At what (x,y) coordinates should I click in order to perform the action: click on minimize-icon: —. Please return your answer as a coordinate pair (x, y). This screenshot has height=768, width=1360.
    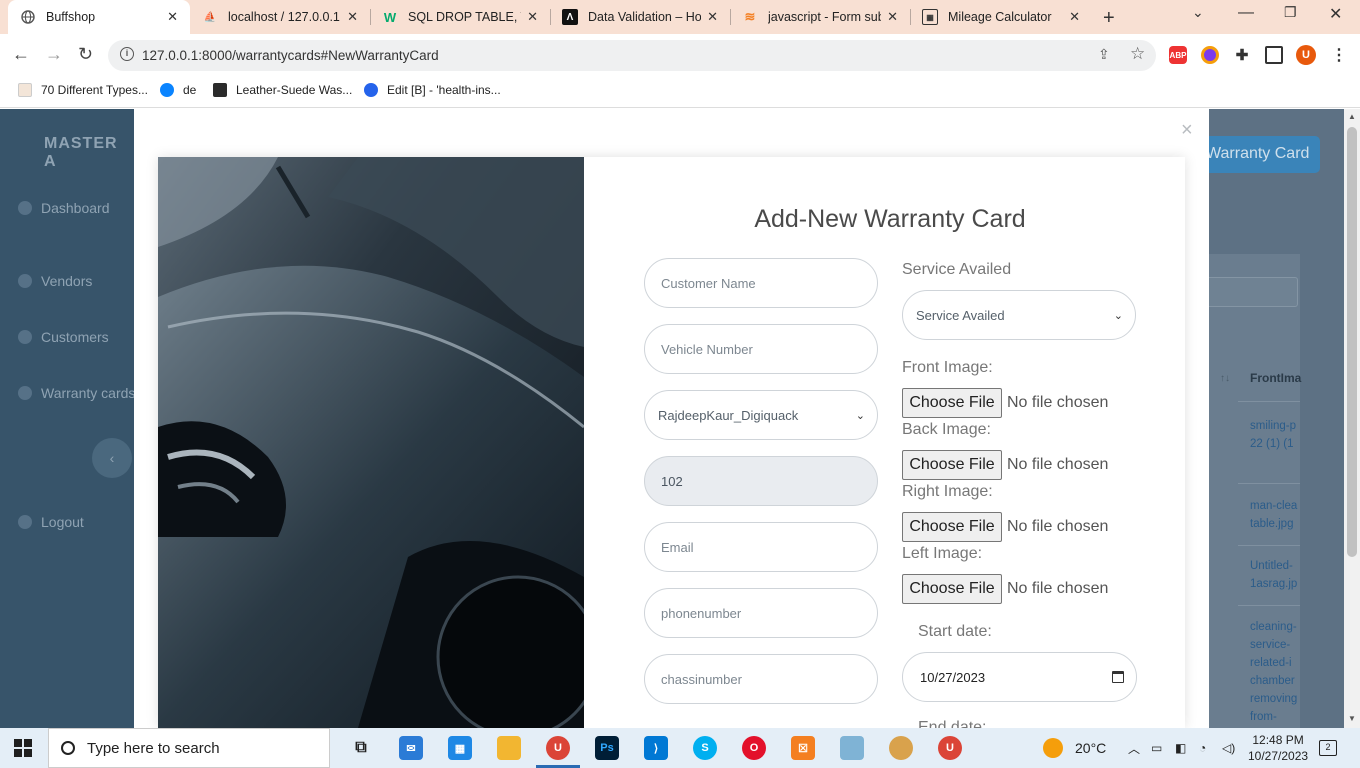
    Looking at the image, I should click on (1246, 13).